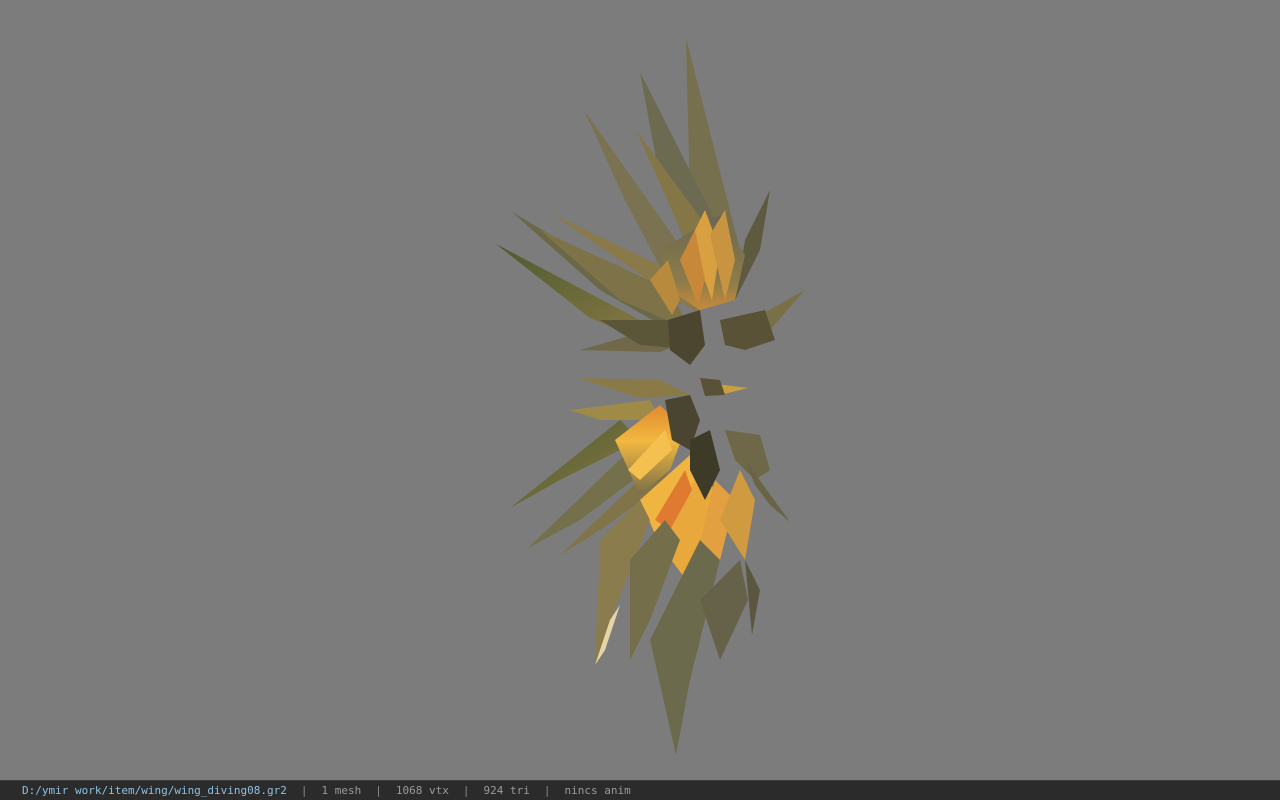 The width and height of the screenshot is (1280, 800). I want to click on upper-wing, so click(650, 201).